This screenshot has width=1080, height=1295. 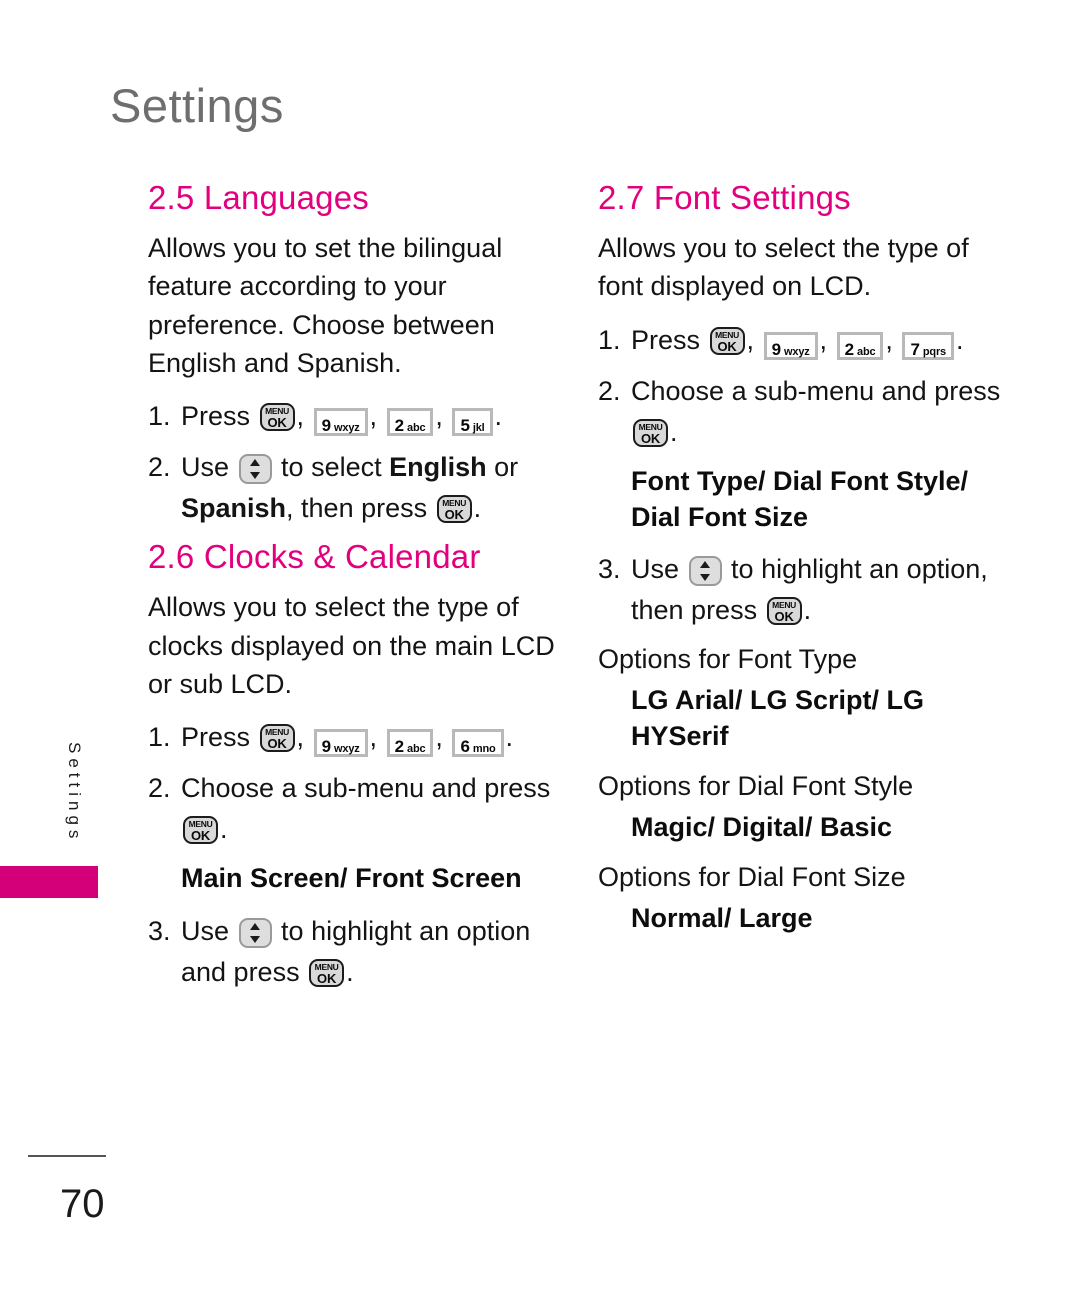 I want to click on step-mid: to highlight an option and press, so click(x=356, y=951).